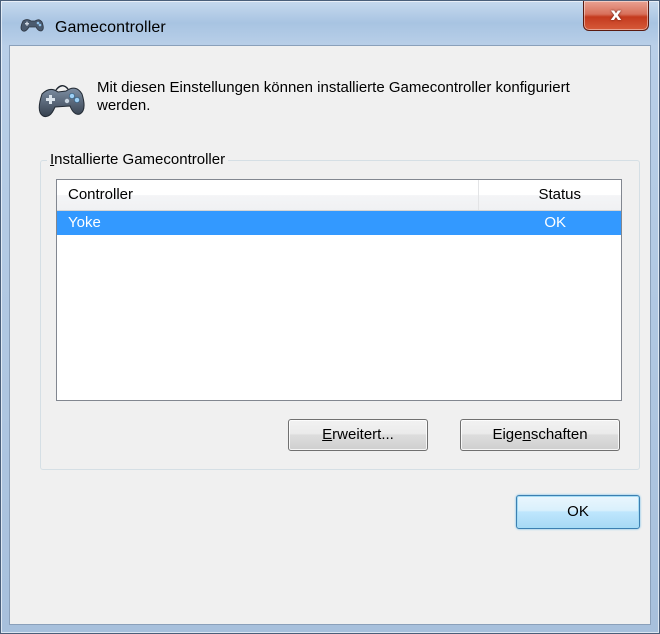 The image size is (660, 634). I want to click on ok-button: OK, so click(578, 512).